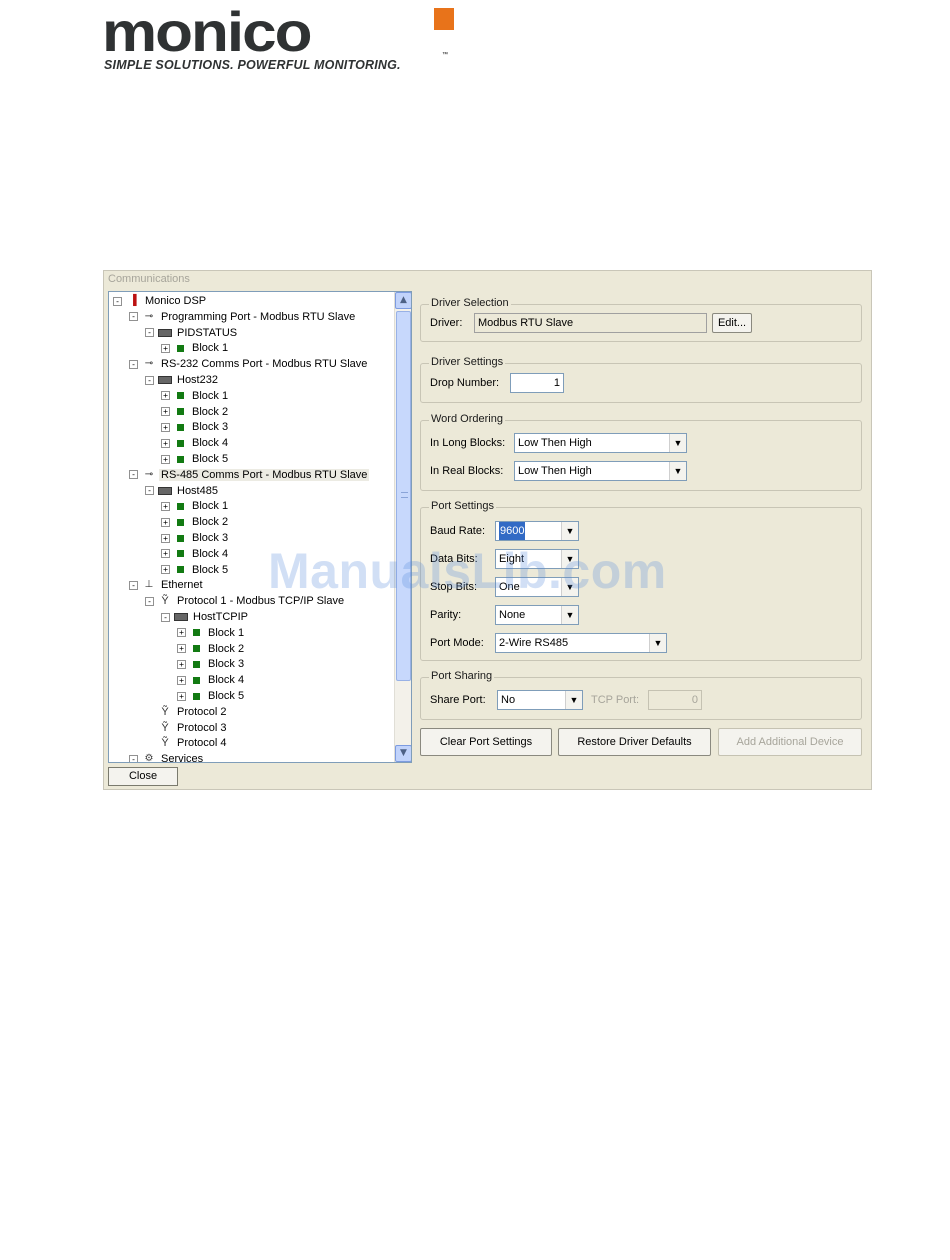 This screenshot has height=1260, width=950. Describe the element at coordinates (210, 553) in the screenshot. I see `tree-item-label: Block 4` at that location.